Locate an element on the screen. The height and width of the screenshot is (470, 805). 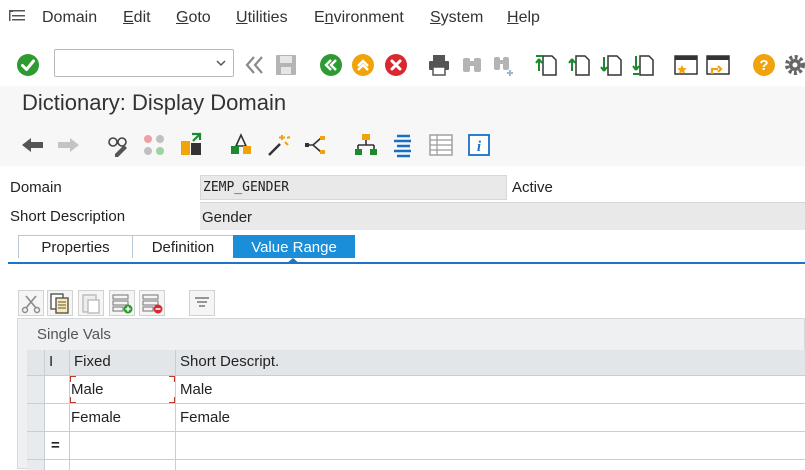
standard-toolbar: ? is located at coordinates (402, 61).